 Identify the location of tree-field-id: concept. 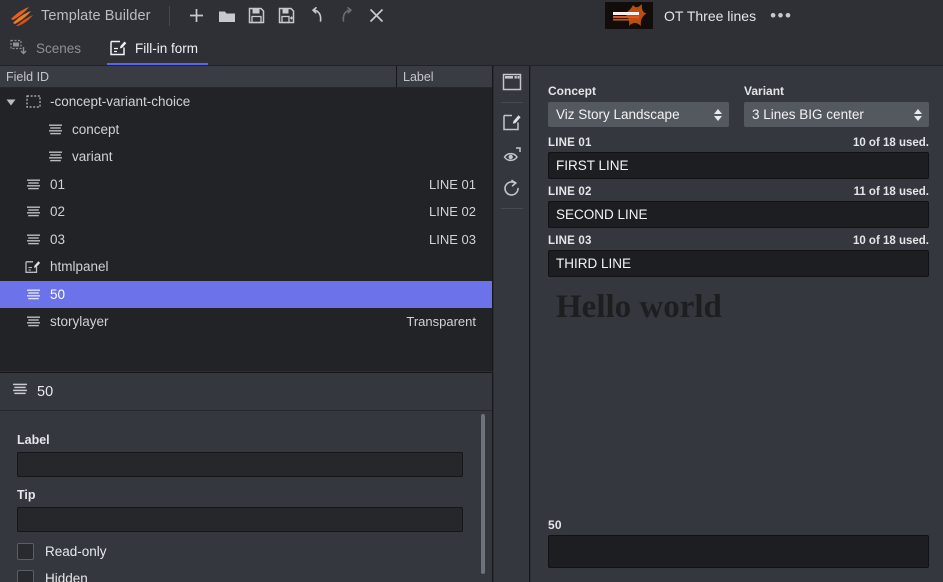
(96, 129).